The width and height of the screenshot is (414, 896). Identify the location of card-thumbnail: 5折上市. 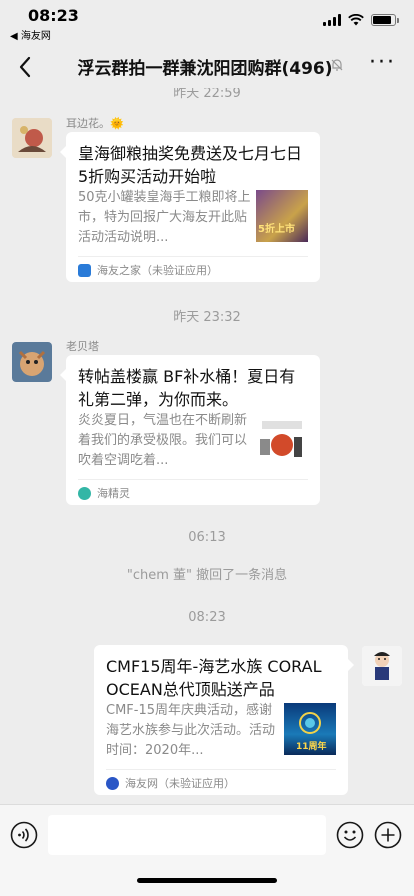
(282, 216).